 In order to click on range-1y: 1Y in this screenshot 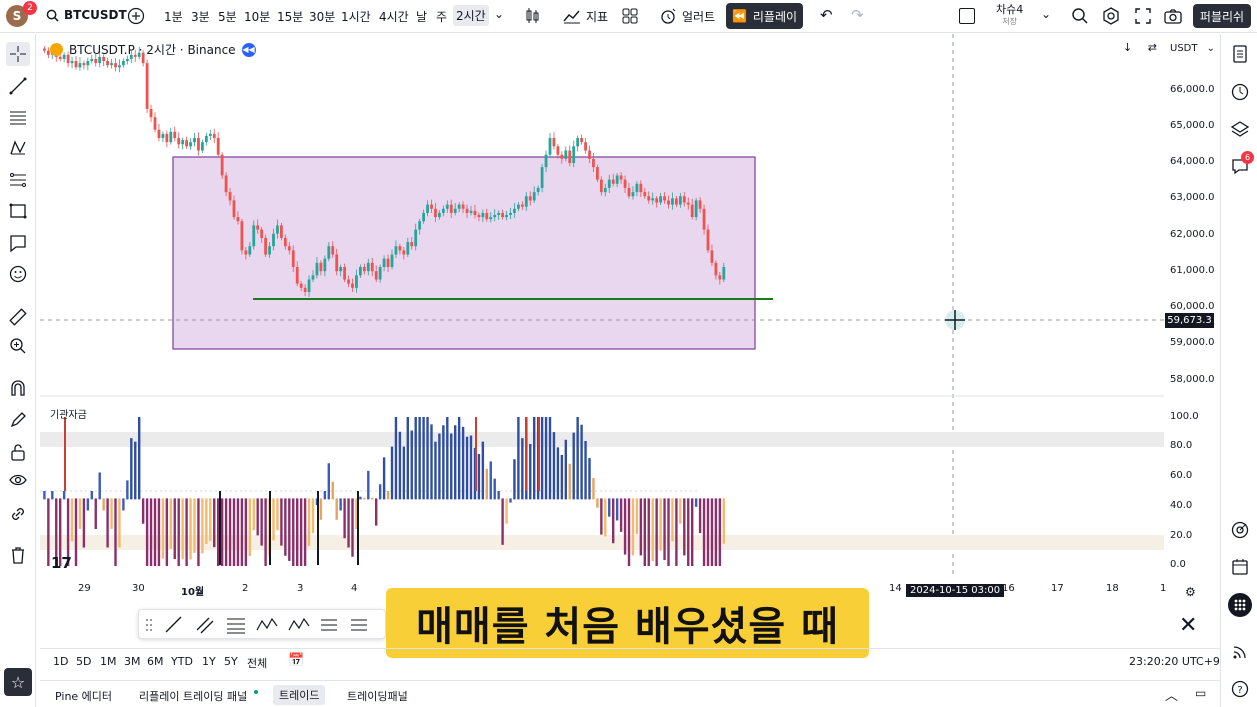, I will do `click(209, 661)`.